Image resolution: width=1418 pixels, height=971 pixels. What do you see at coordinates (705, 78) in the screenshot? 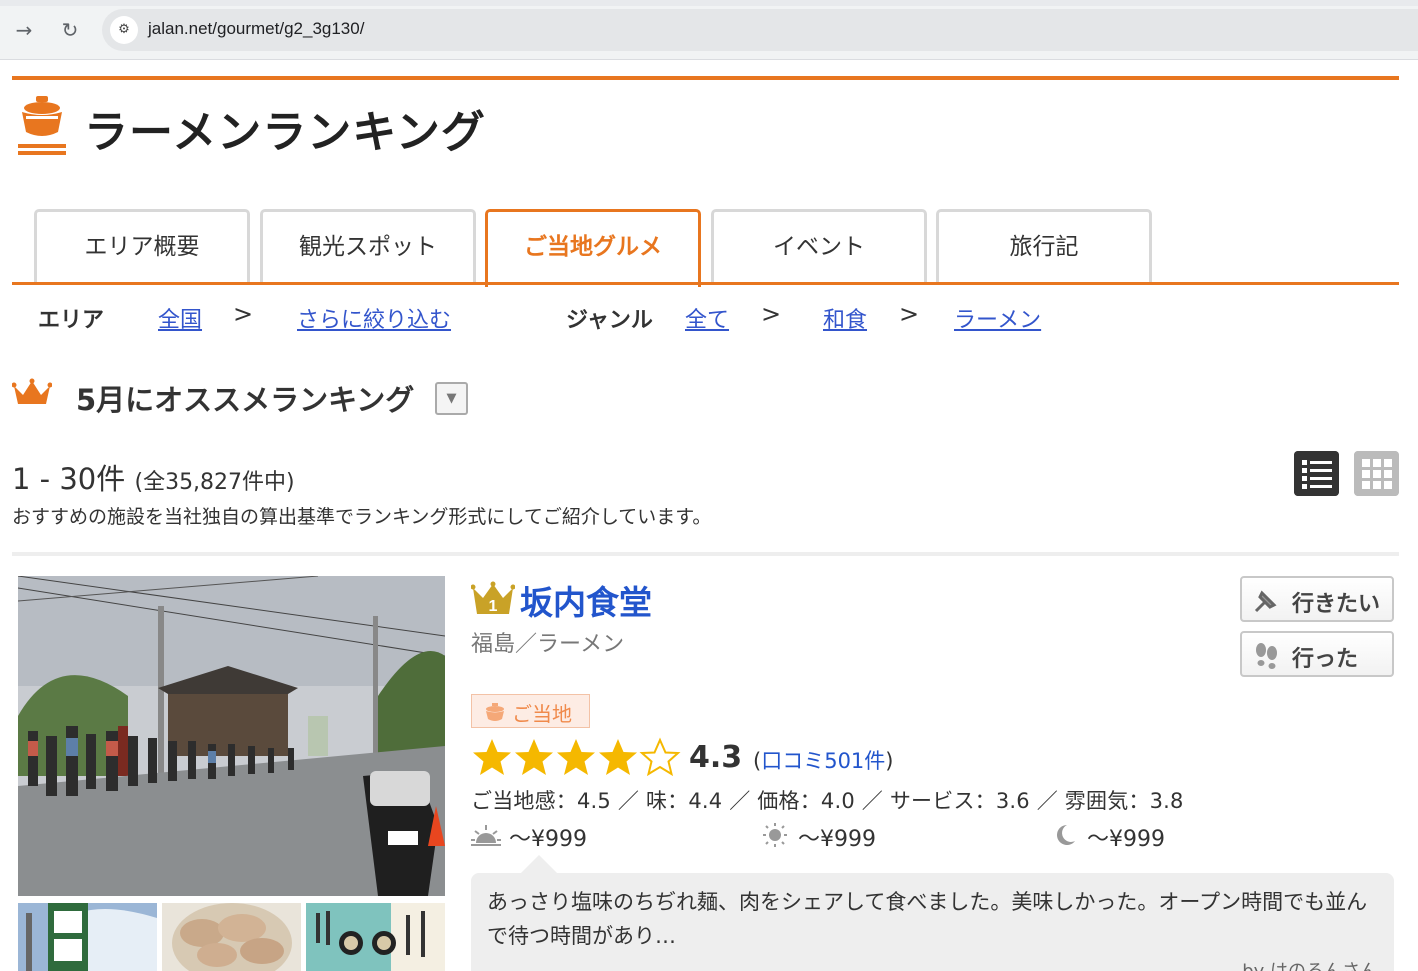
I see `header-accent-bar` at bounding box center [705, 78].